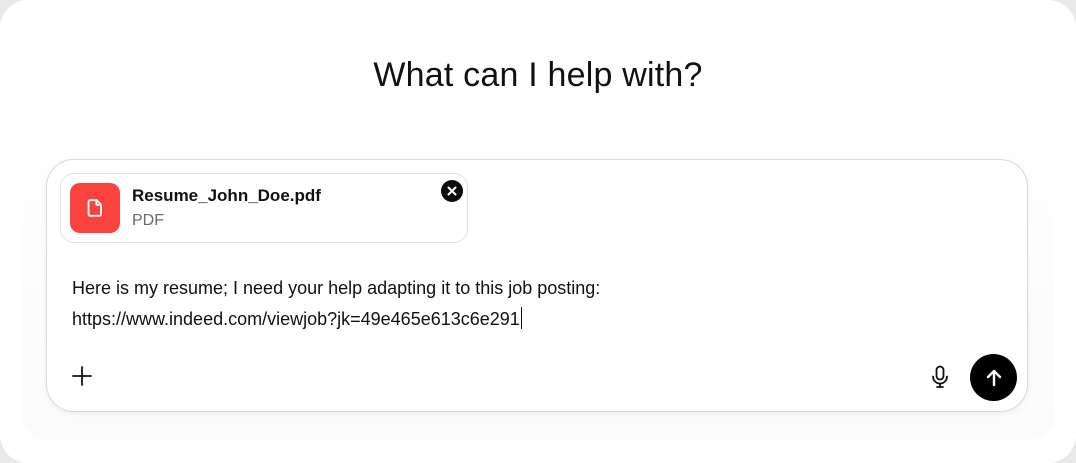  What do you see at coordinates (521, 318) in the screenshot?
I see `text-cursor` at bounding box center [521, 318].